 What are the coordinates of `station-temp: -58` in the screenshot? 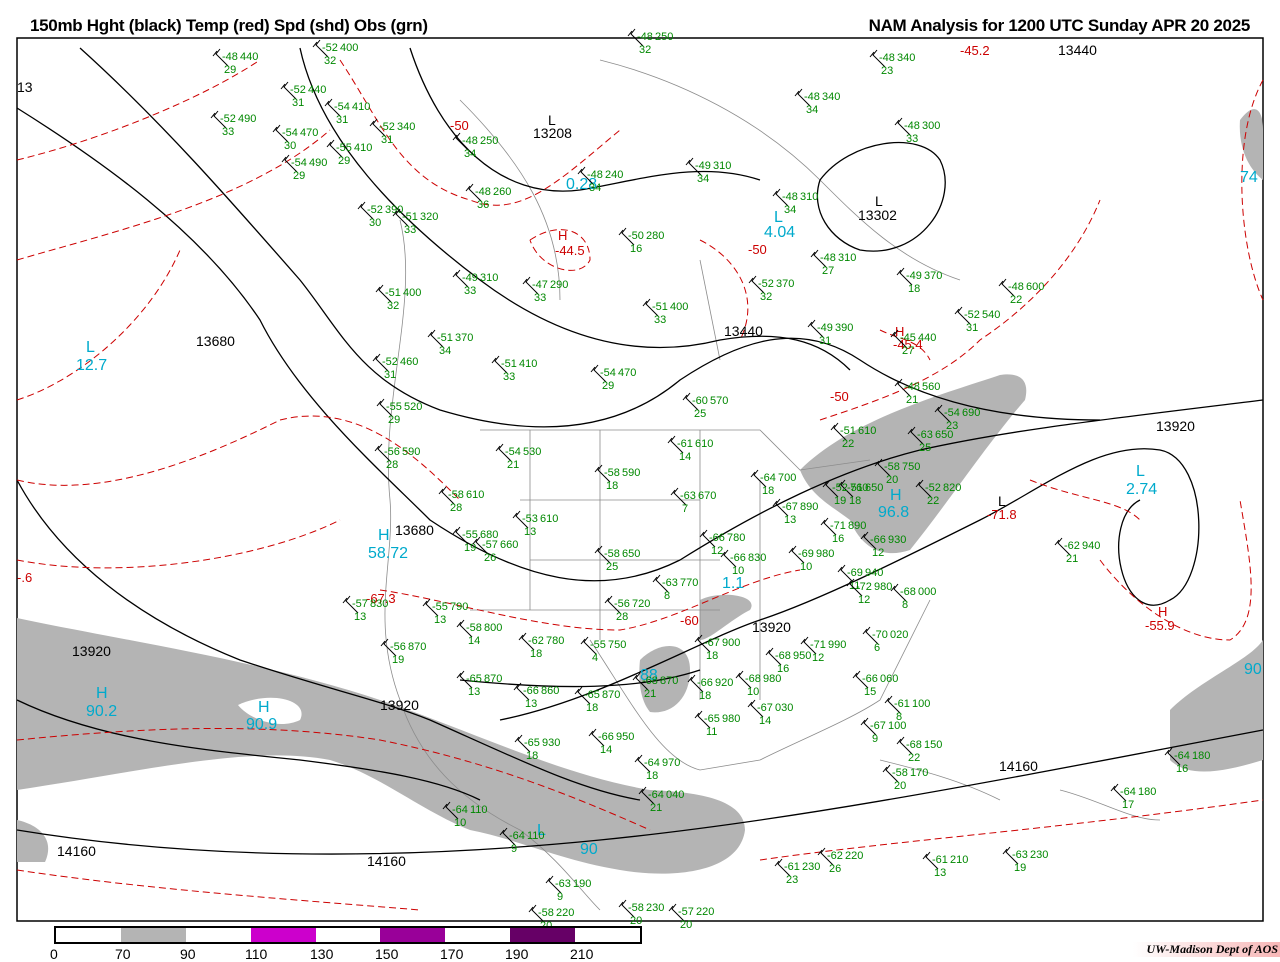 It's located at (892, 467).